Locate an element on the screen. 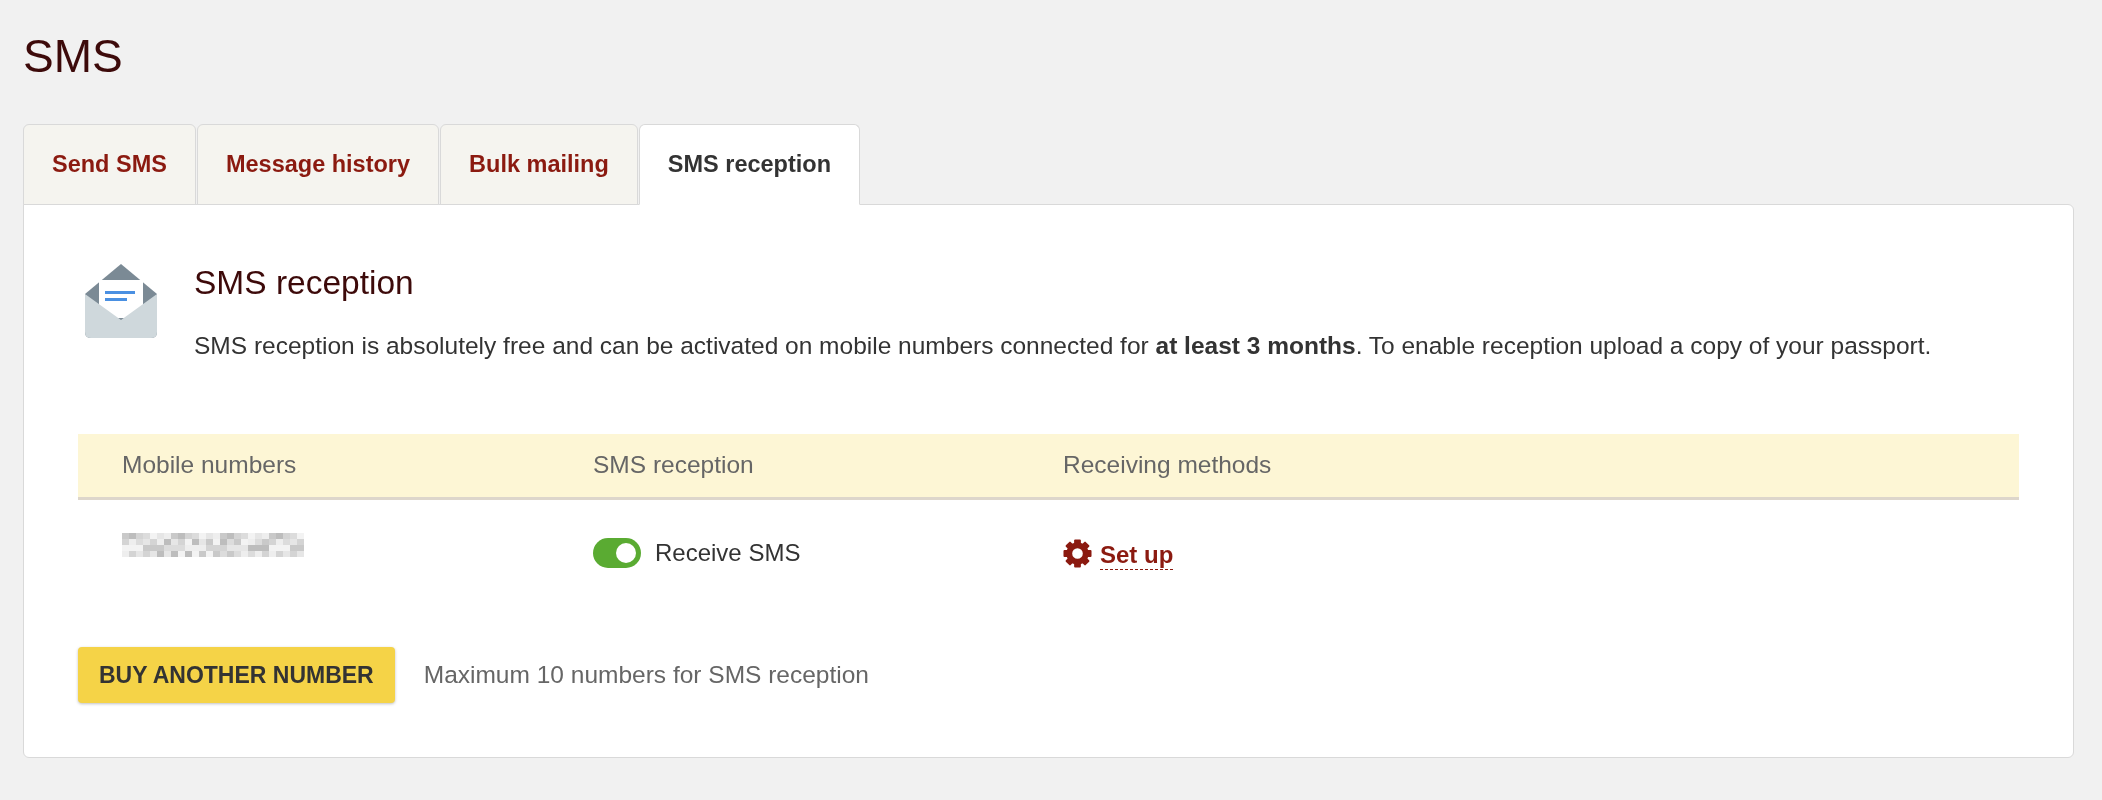 Image resolution: width=2102 pixels, height=800 pixels. column-header: SMS reception is located at coordinates (673, 465).